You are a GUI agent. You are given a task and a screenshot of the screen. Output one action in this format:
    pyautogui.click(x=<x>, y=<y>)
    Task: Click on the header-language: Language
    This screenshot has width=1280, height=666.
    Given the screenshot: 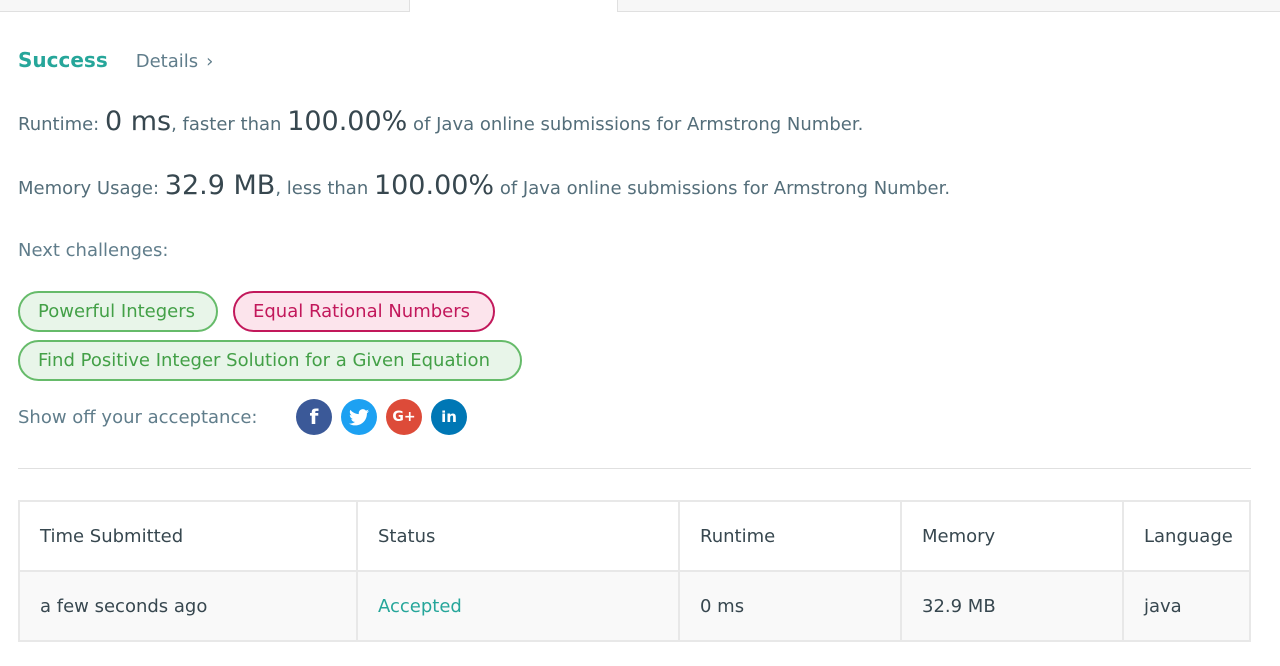 What is the action you would take?
    pyautogui.click(x=1186, y=536)
    